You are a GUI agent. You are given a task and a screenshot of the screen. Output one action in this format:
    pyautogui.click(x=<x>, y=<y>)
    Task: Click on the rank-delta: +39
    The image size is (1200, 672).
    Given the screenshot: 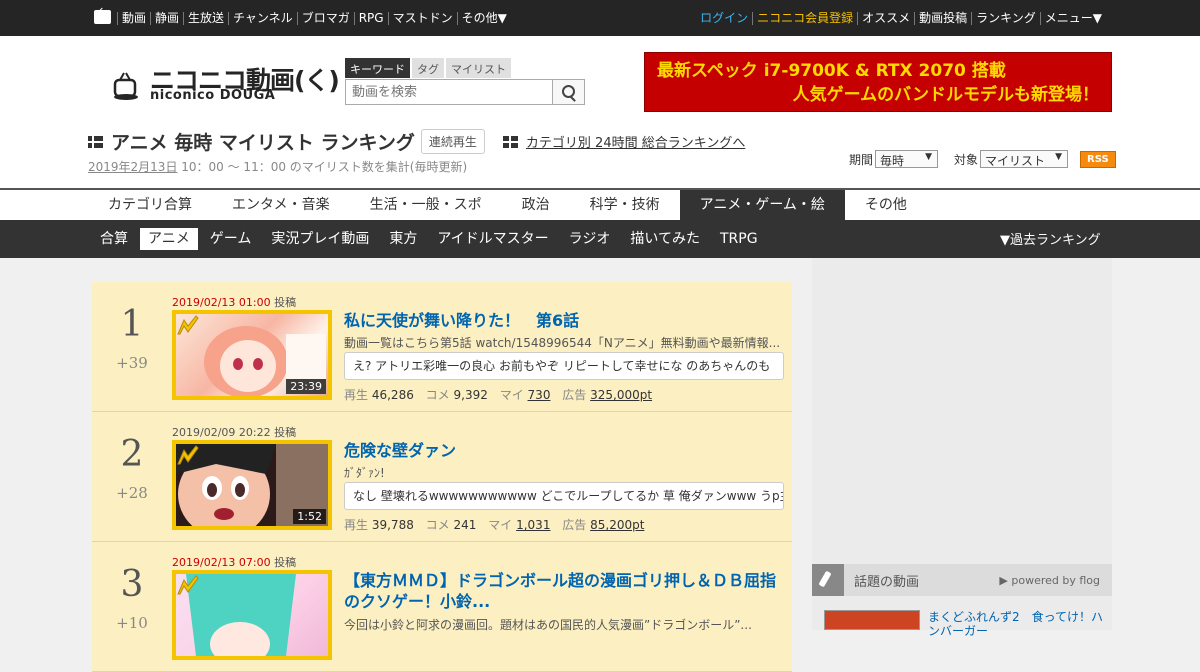 What is the action you would take?
    pyautogui.click(x=132, y=363)
    